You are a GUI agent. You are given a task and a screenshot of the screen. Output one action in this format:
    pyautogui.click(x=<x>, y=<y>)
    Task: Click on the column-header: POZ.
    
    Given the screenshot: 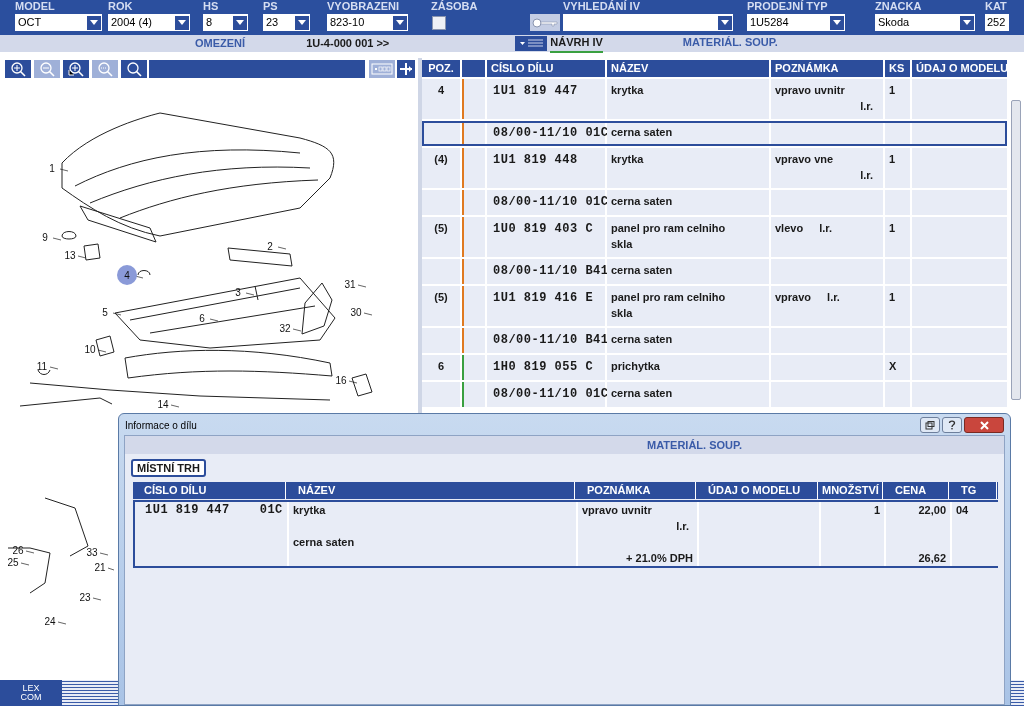 What is the action you would take?
    pyautogui.click(x=441, y=68)
    